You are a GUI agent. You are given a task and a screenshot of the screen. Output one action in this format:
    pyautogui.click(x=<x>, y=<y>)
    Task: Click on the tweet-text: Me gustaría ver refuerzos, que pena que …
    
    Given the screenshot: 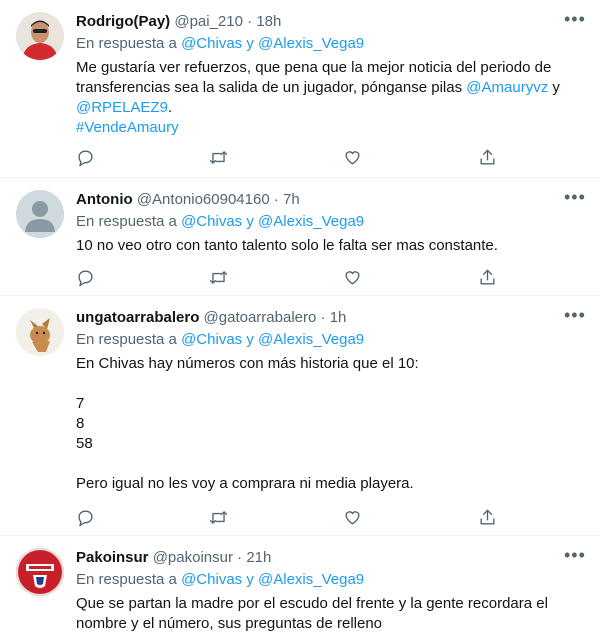 What is the action you would take?
    pyautogui.click(x=330, y=98)
    